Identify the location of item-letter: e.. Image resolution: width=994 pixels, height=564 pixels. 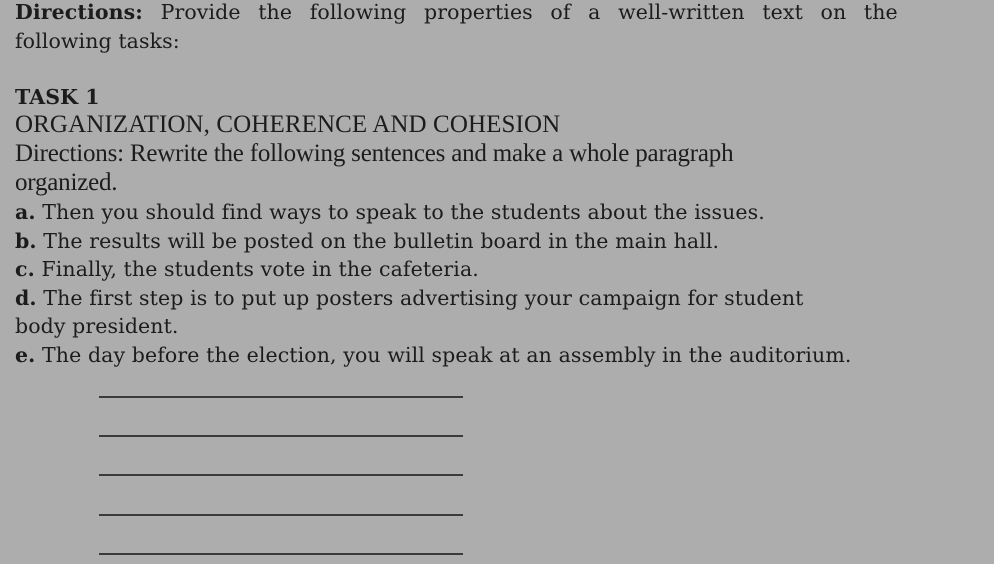
(25, 355).